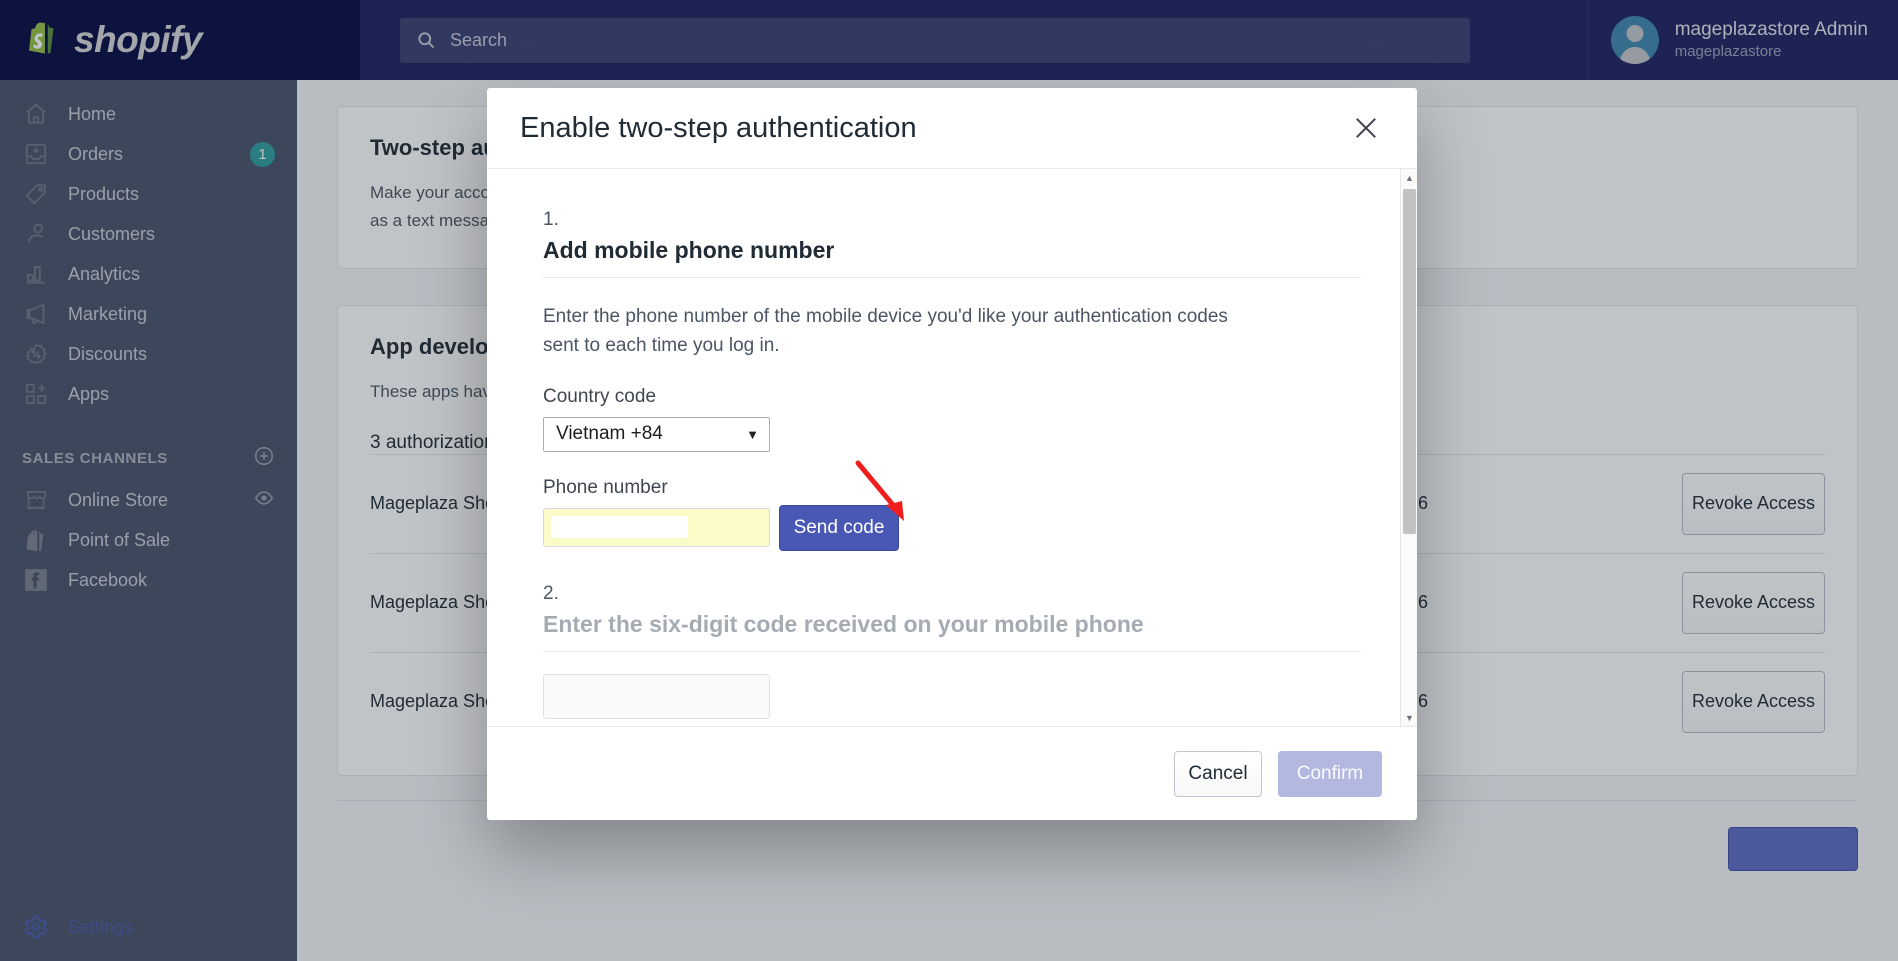  I want to click on phone-number-input, so click(656, 527).